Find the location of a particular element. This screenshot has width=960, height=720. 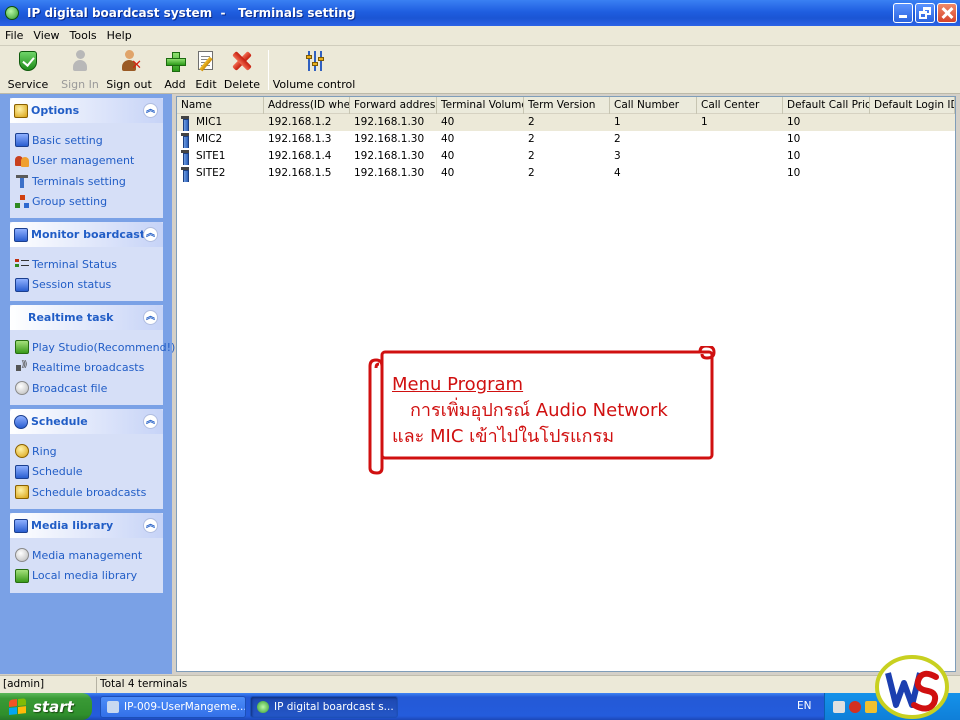

start-button: start is located at coordinates (46, 706).